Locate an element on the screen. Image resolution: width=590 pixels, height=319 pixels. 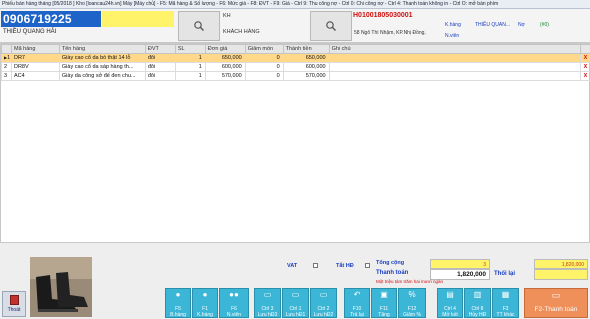
k-hang-label: K.hàng is located at coordinates (453, 25).